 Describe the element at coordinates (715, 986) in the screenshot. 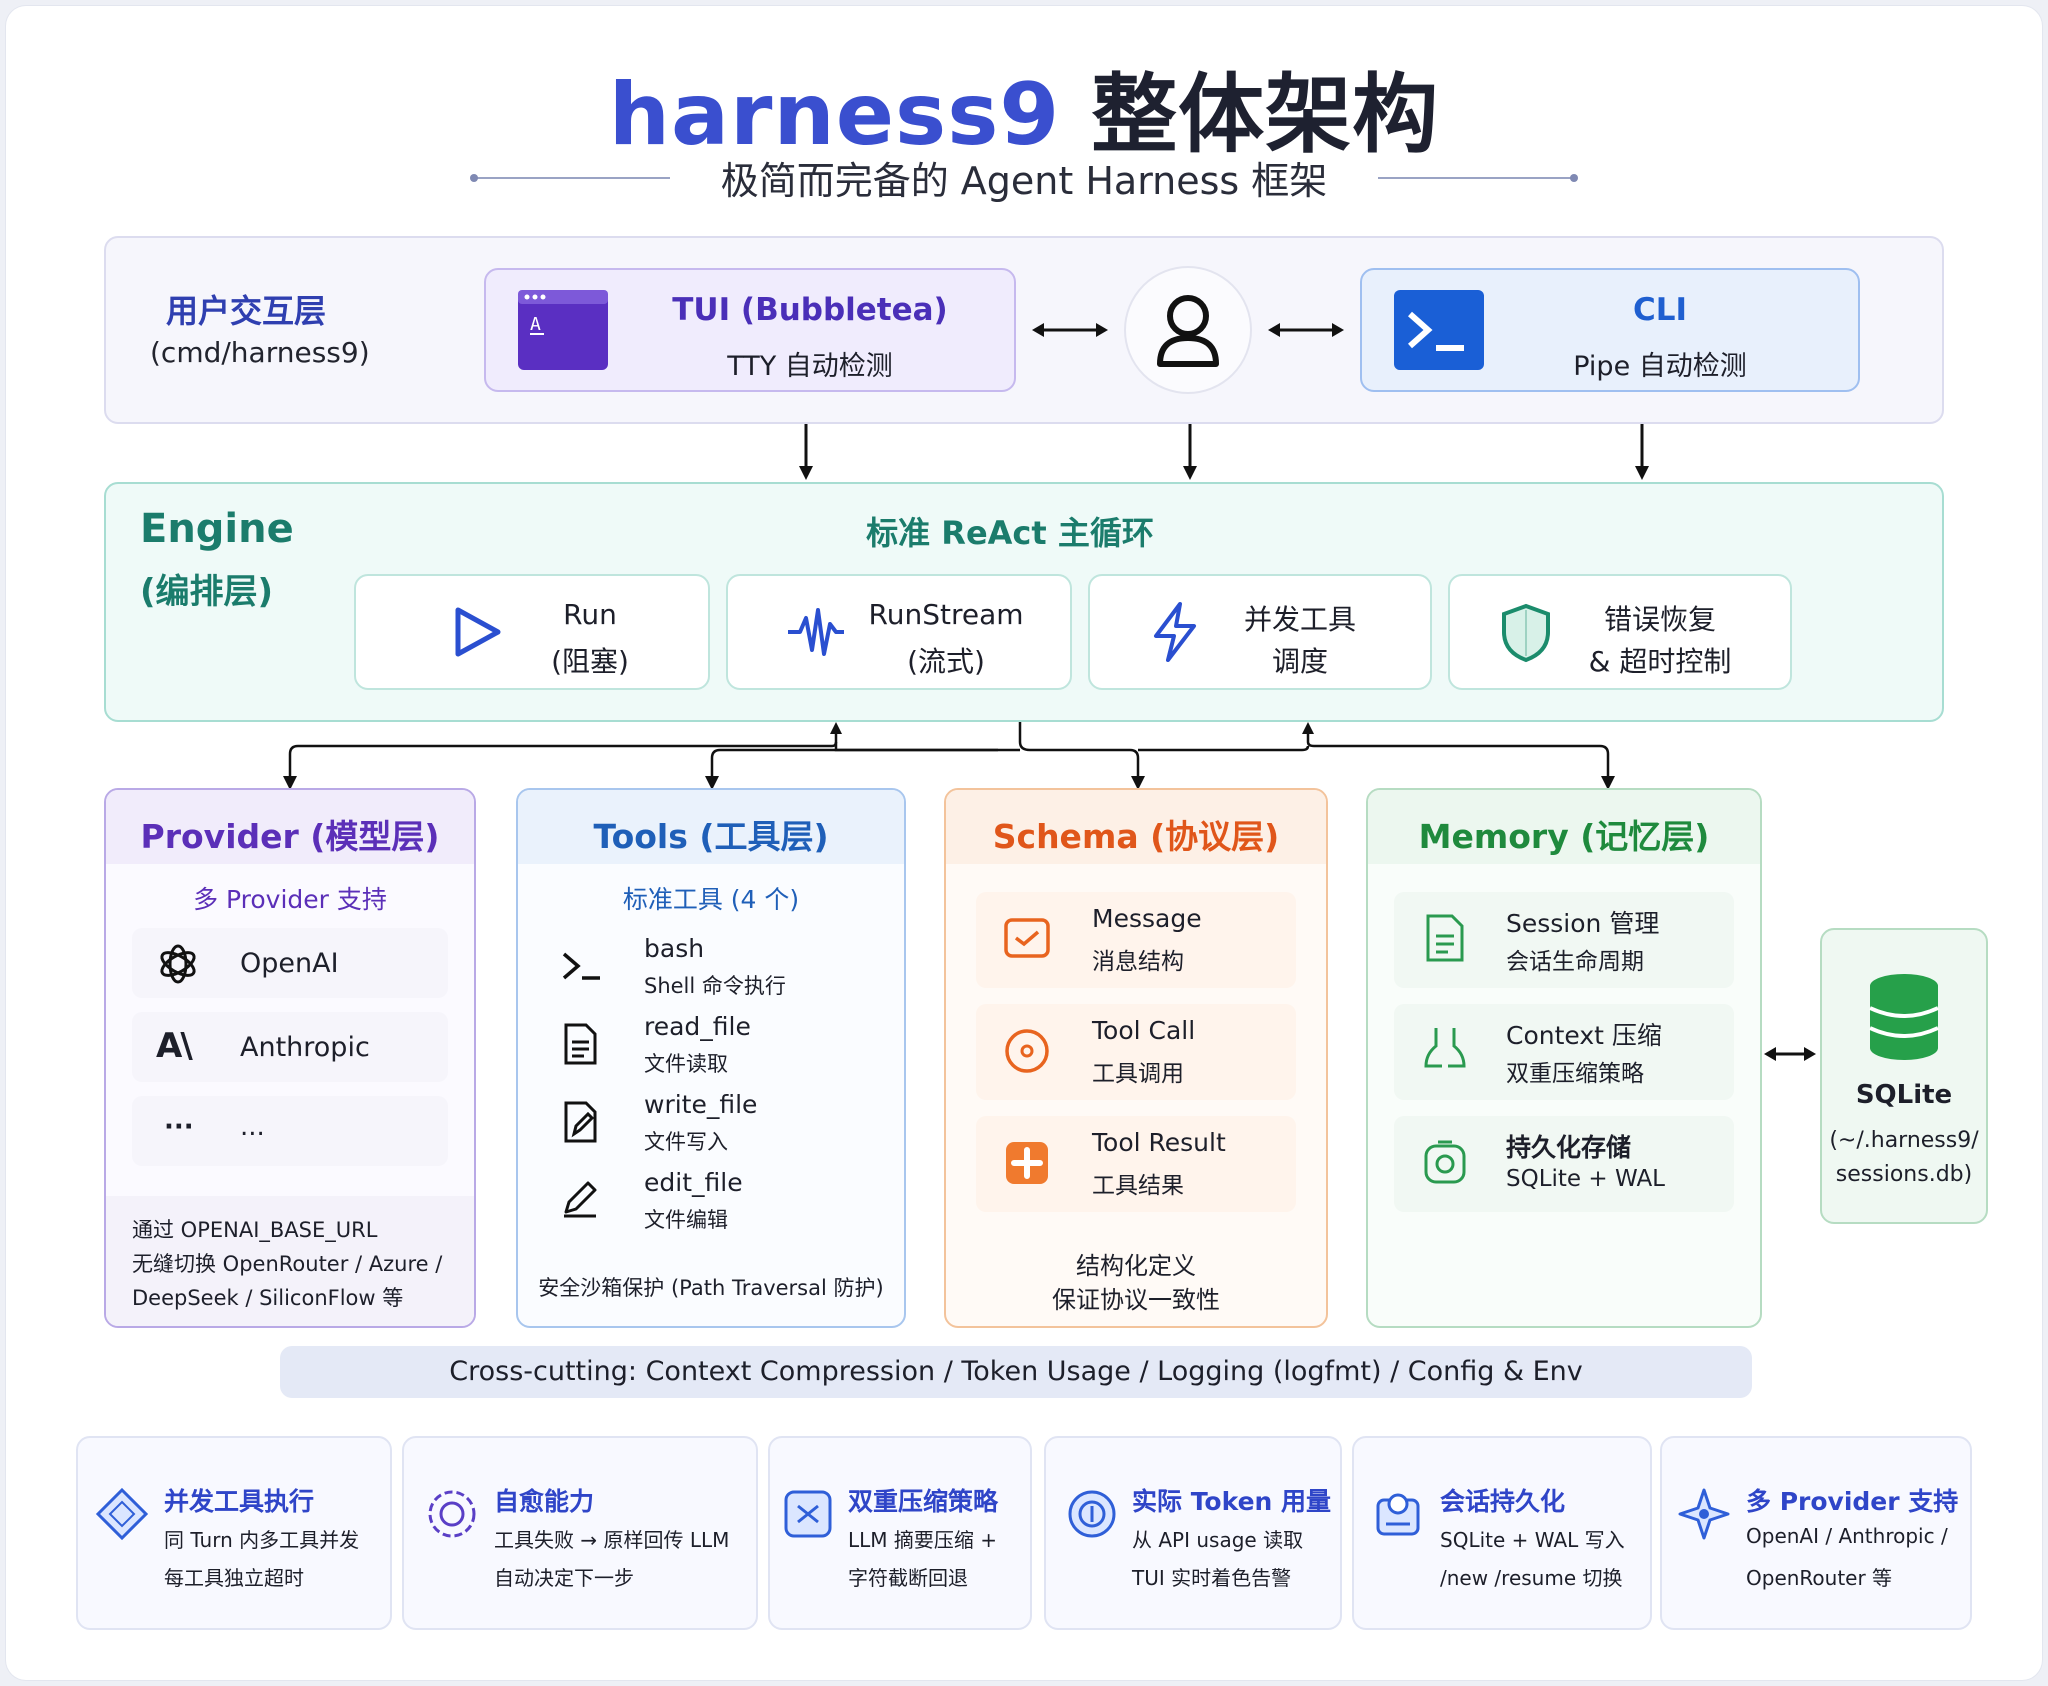

I see `tool-bash-desc: Shell 命令执行` at that location.